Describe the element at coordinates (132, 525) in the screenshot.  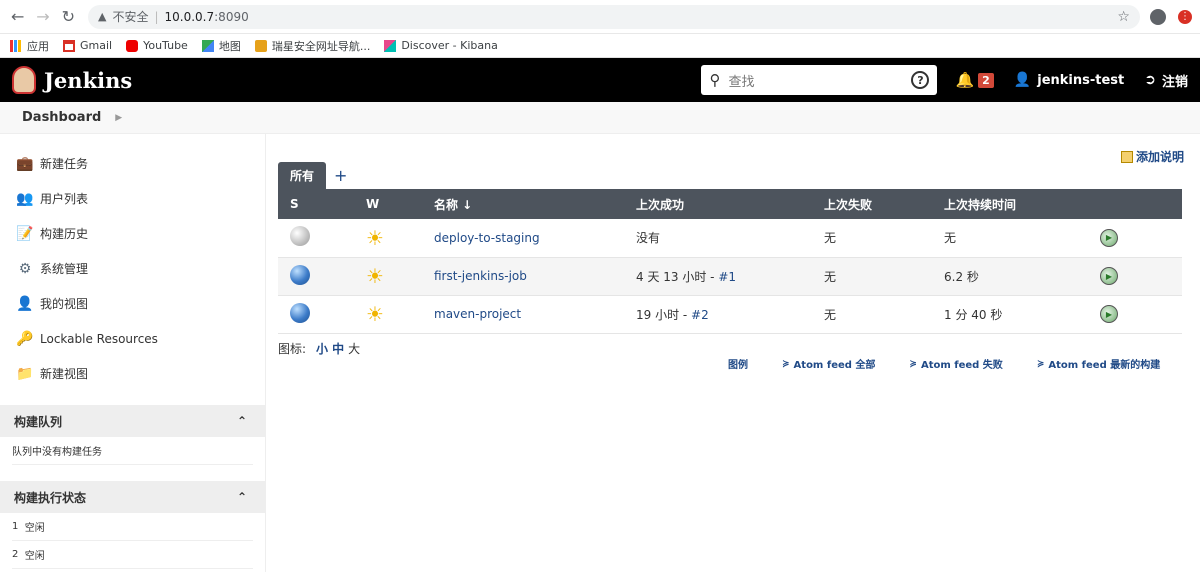
I see `executors-panel: 构建执行状态 ⌃ 1 空闲 2 空闲` at that location.